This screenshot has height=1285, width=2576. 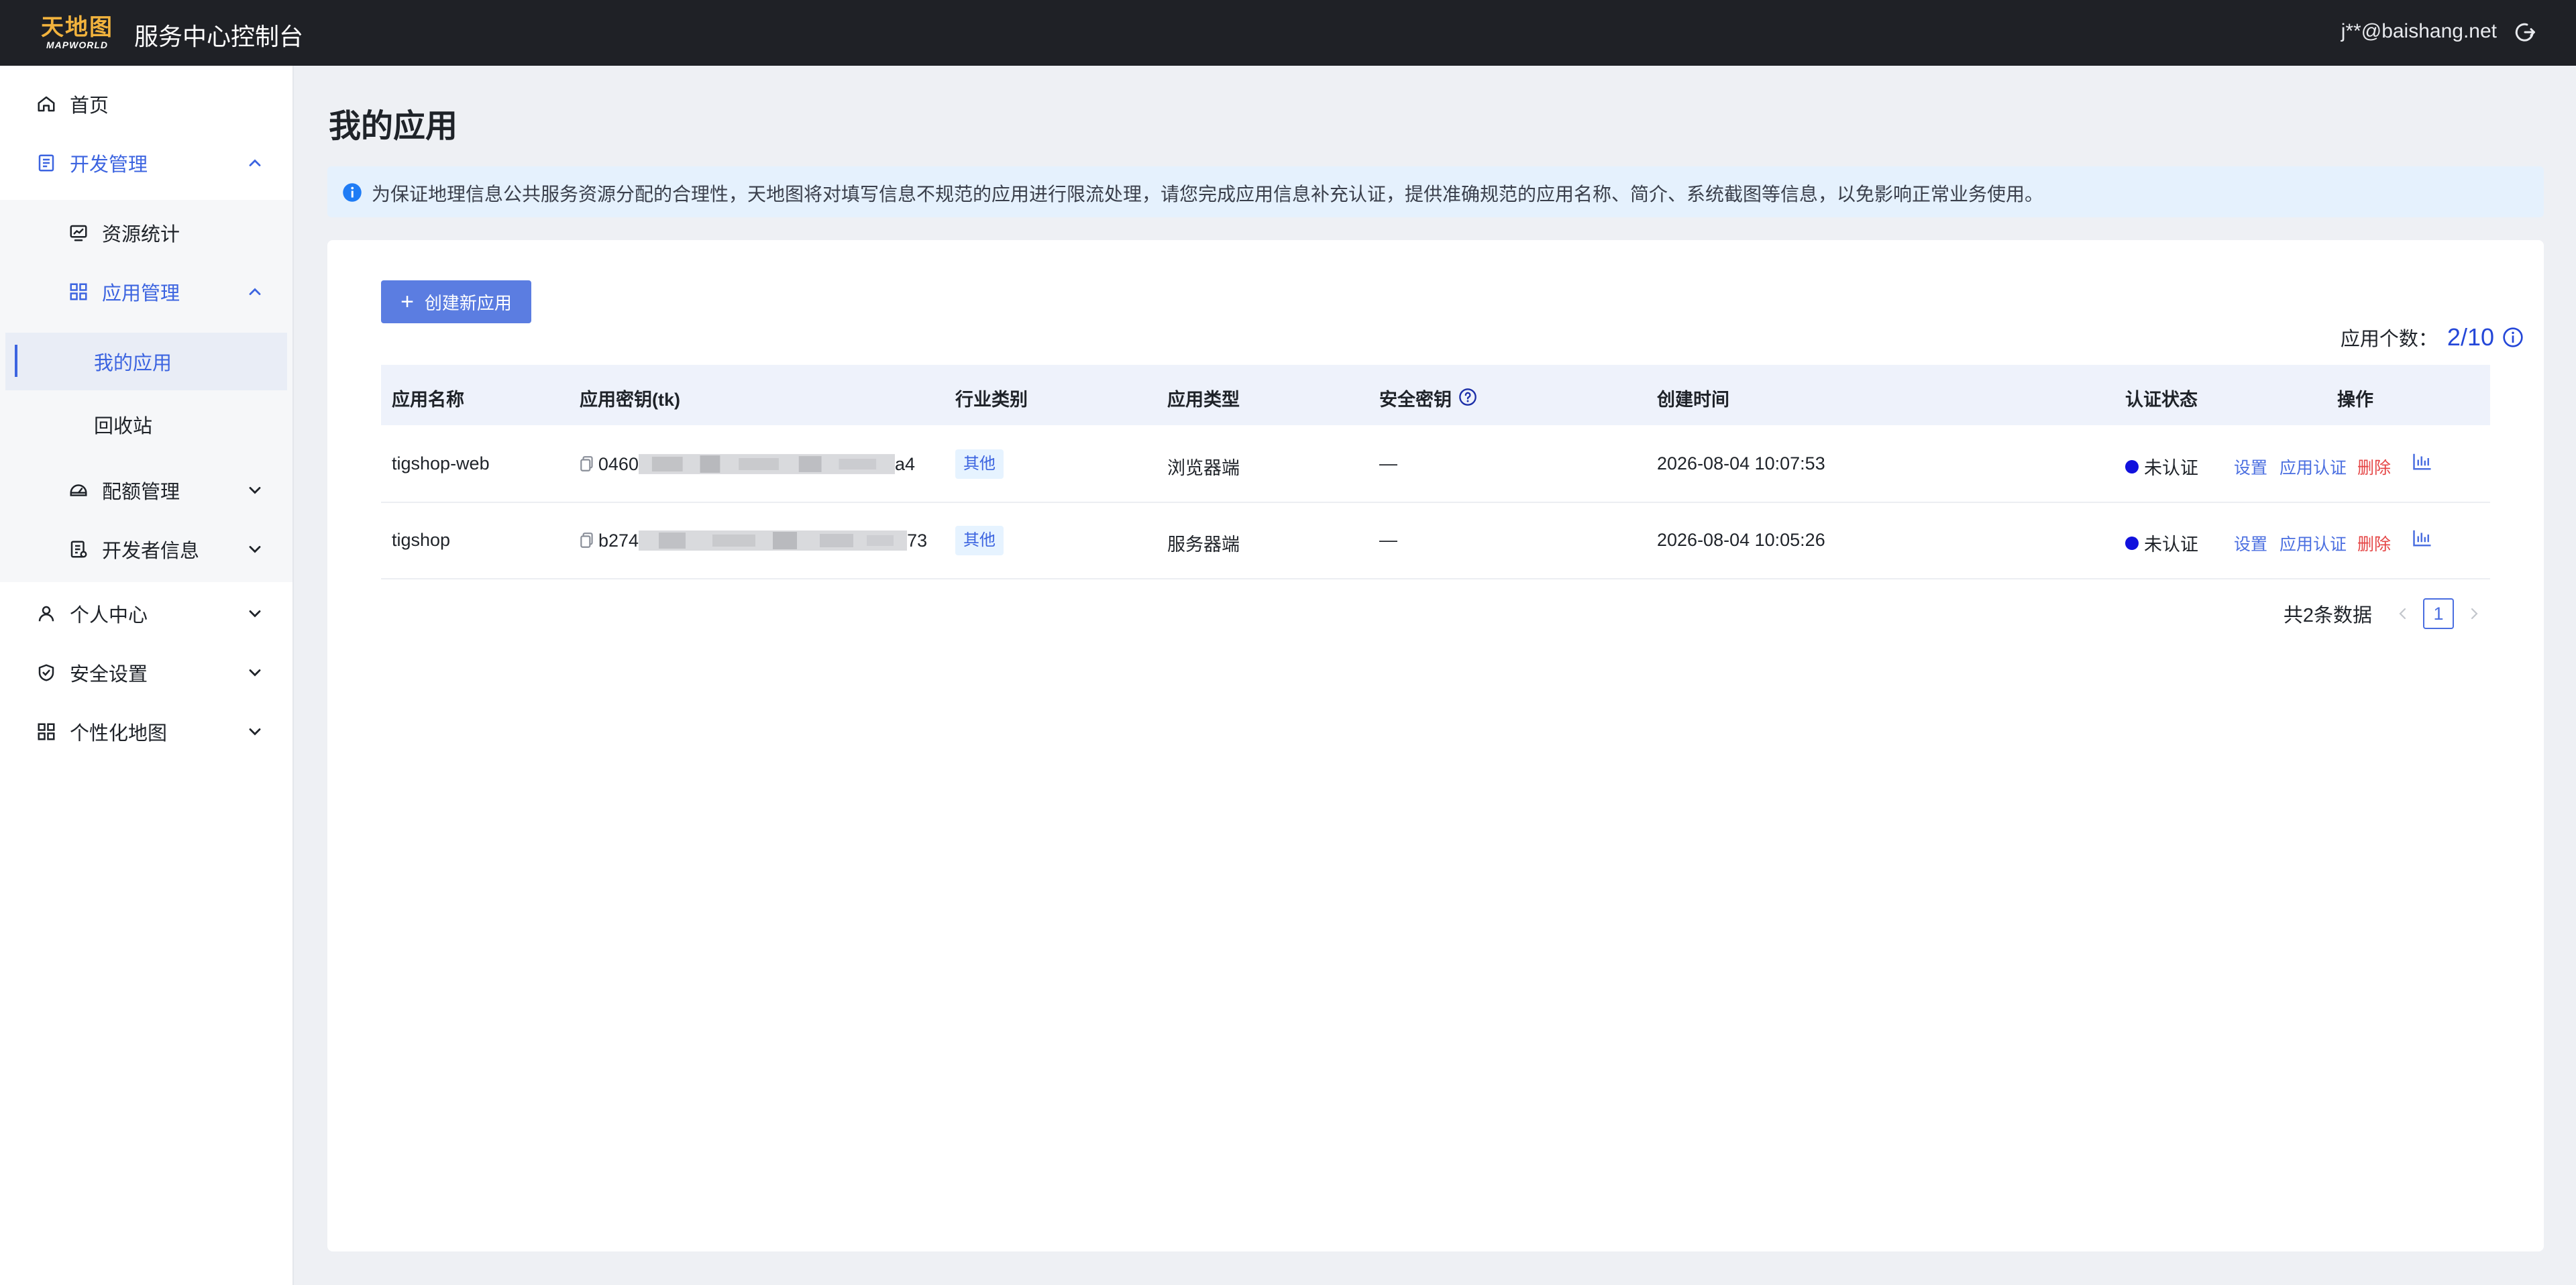 I want to click on help-icon, so click(x=1467, y=397).